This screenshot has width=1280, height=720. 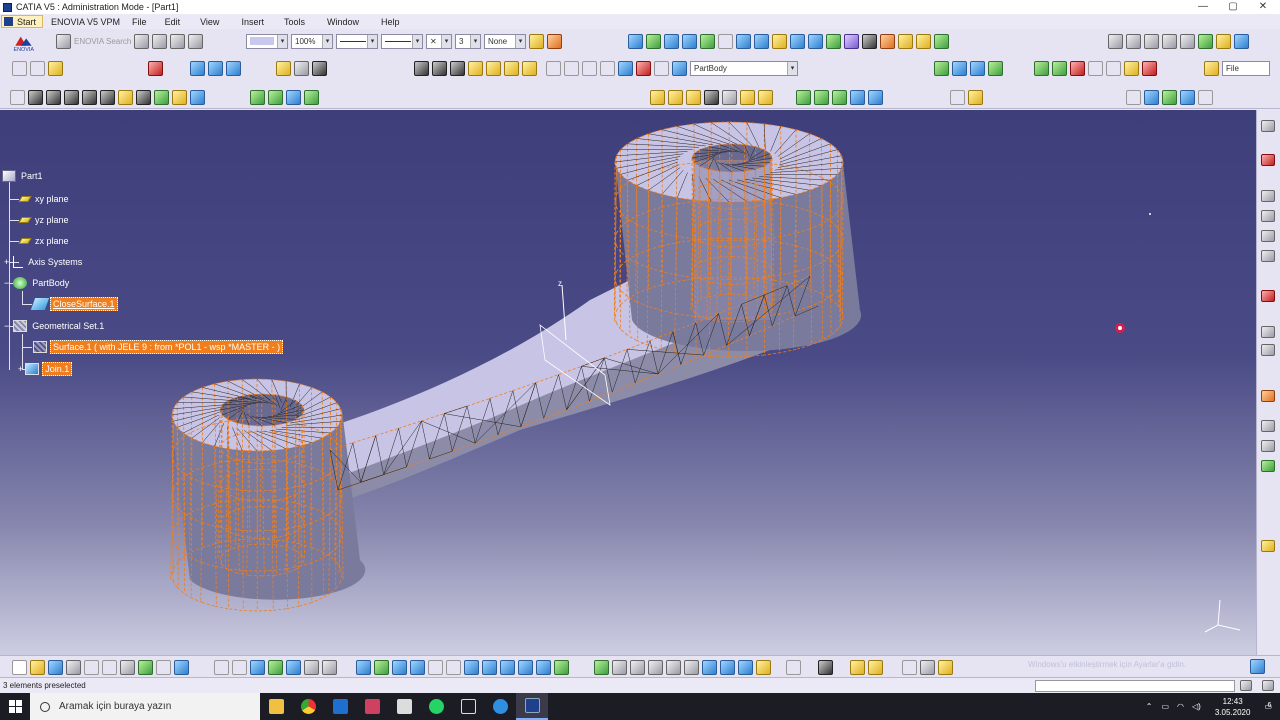 What do you see at coordinates (625, 68) in the screenshot?
I see `axis-icon` at bounding box center [625, 68].